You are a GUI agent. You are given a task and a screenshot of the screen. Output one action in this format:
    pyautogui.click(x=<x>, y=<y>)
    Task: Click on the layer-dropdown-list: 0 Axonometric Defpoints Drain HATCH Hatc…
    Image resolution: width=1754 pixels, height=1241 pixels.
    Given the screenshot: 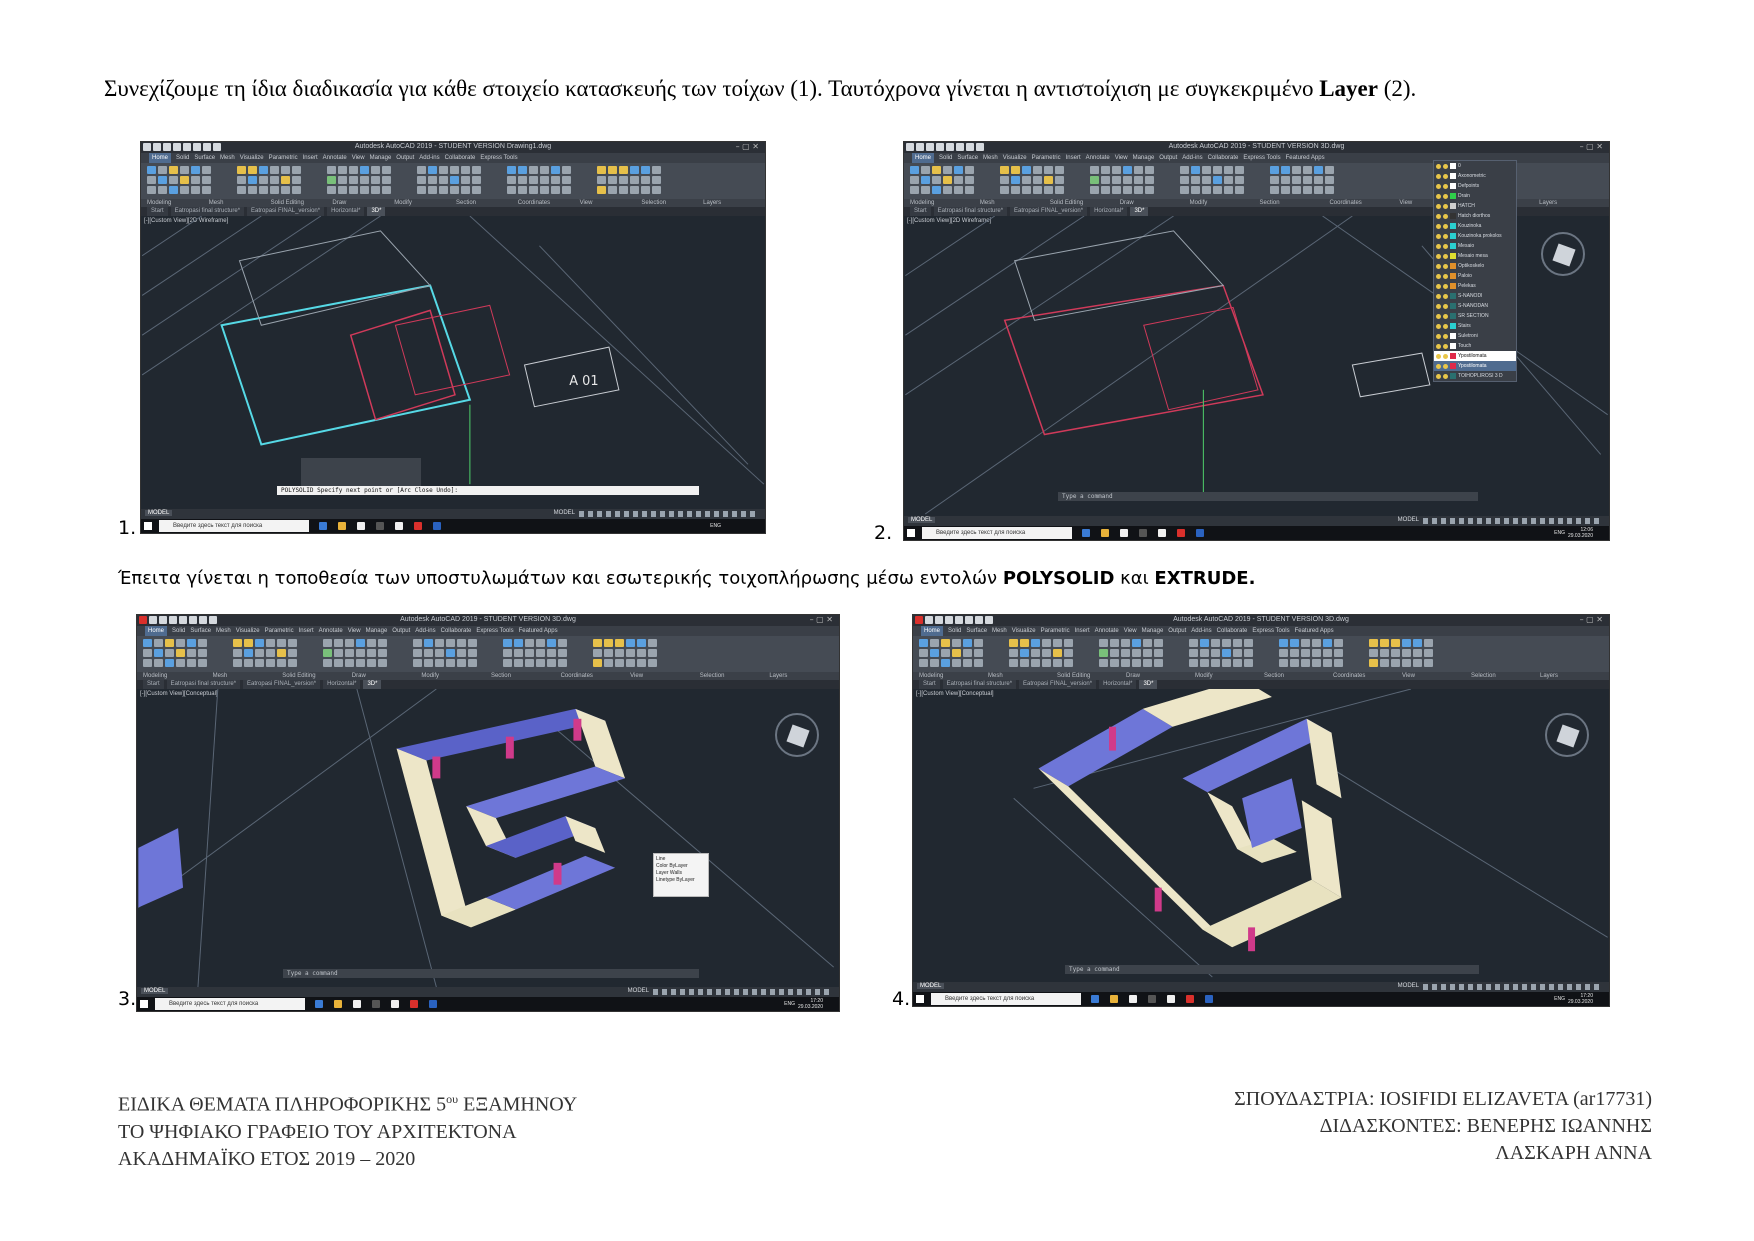 What is the action you would take?
    pyautogui.click(x=1475, y=271)
    